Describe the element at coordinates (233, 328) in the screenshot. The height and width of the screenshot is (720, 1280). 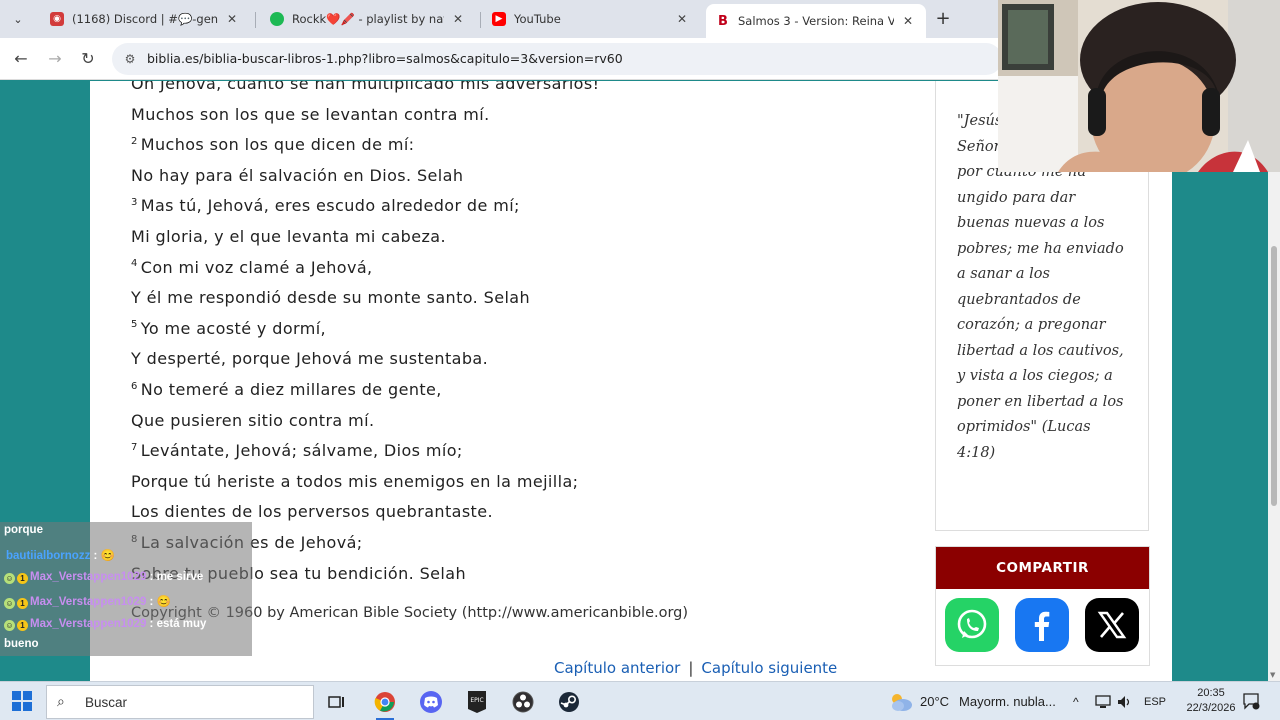
I see `verse-text: Yo me acosté y dormí,` at that location.